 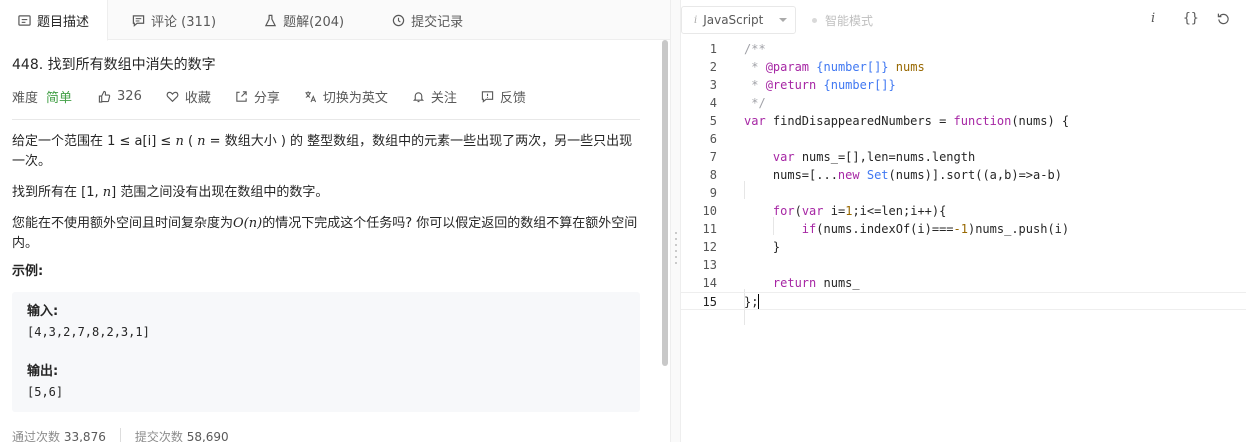 I want to click on tab-label: 题目描述, so click(x=63, y=22).